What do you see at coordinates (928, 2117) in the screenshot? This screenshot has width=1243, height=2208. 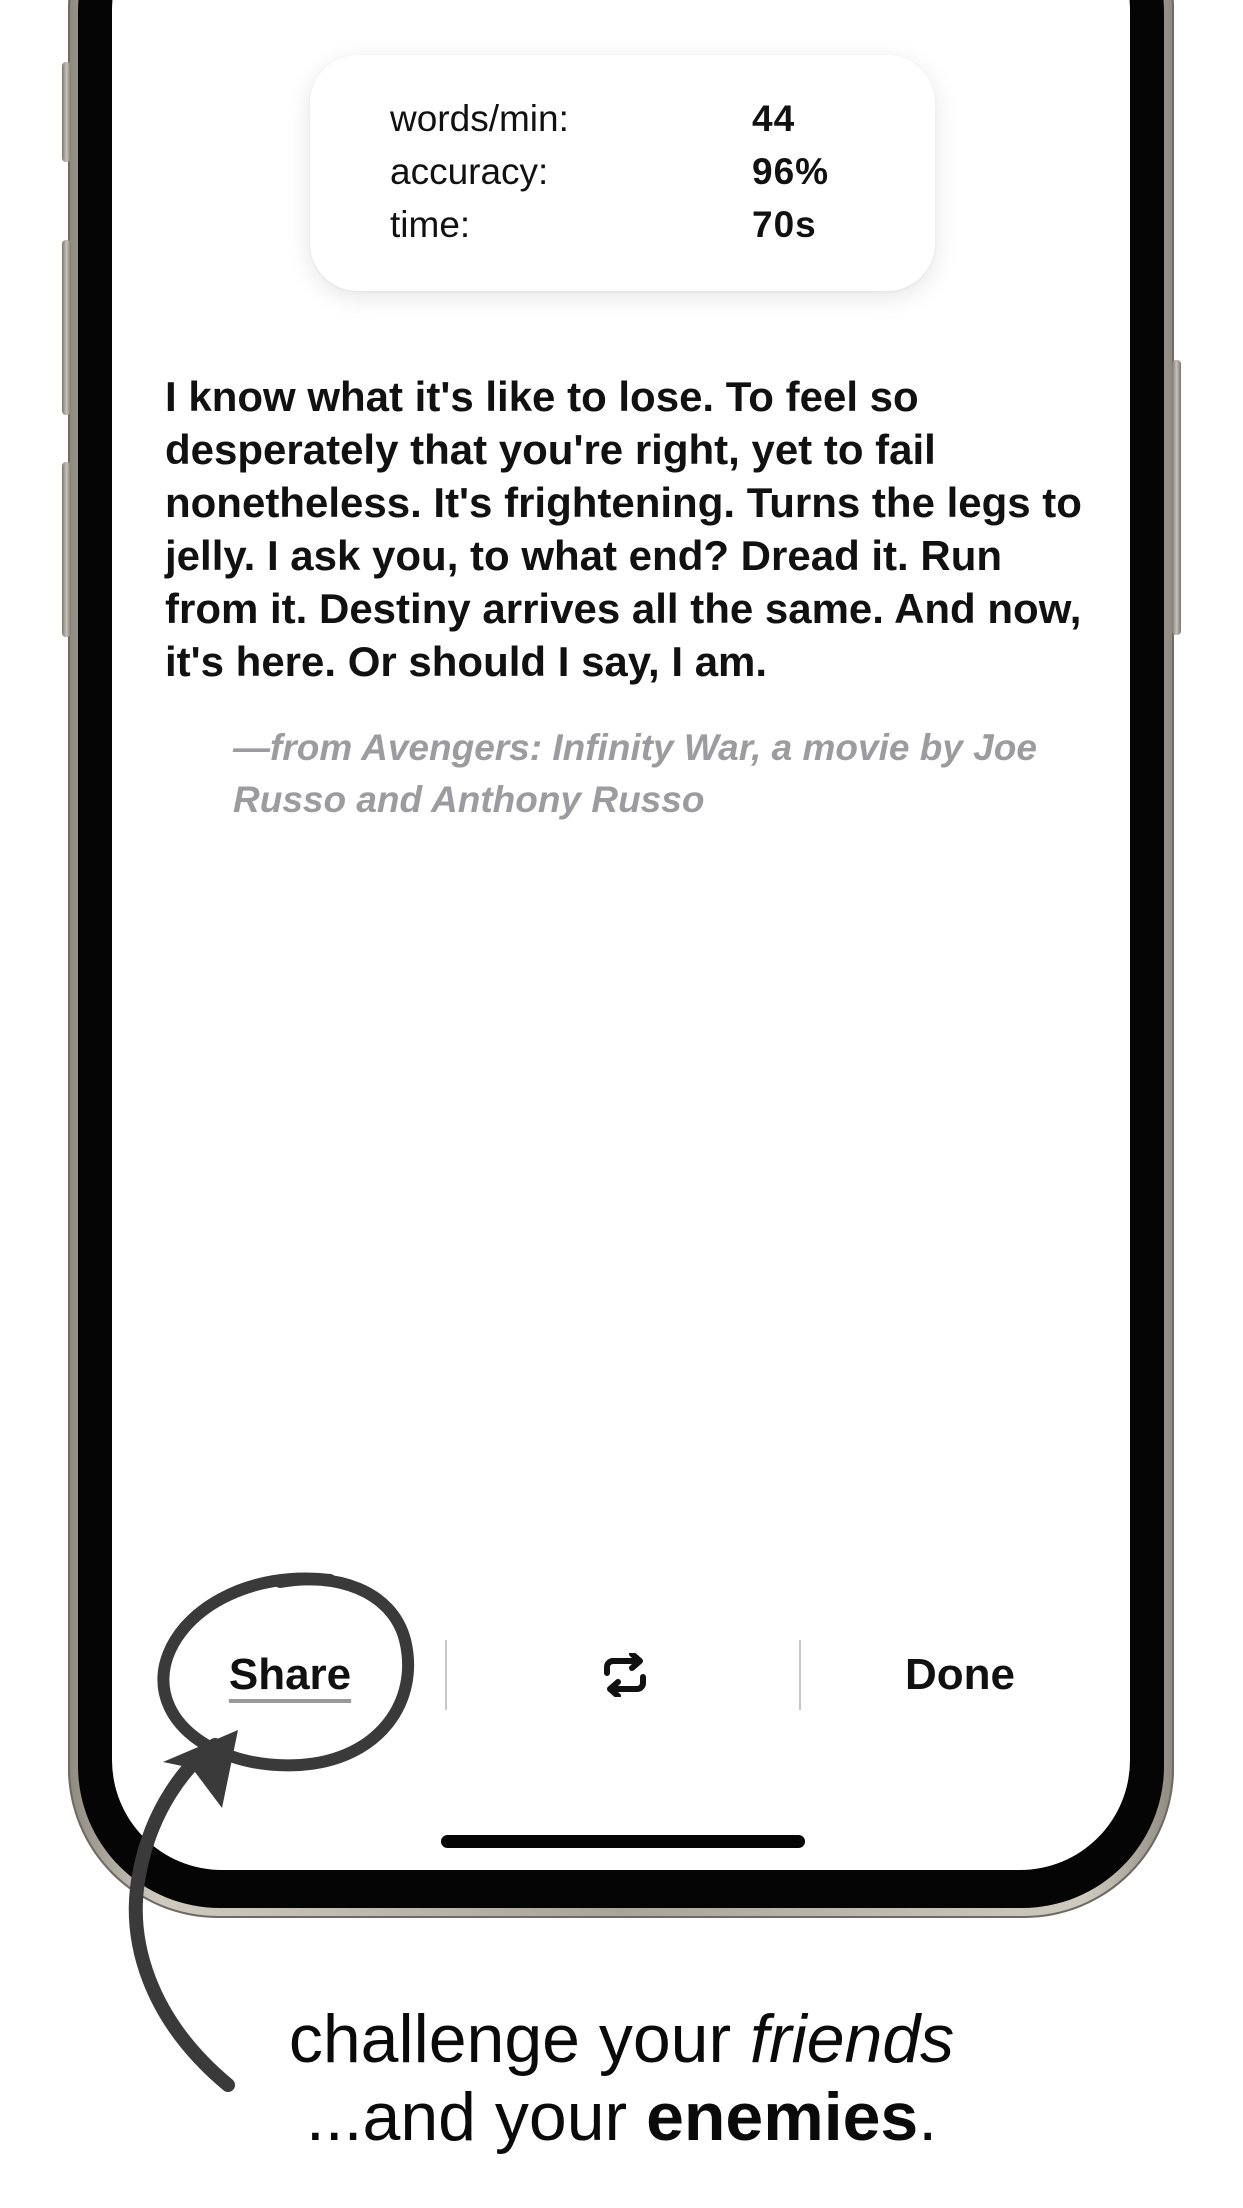 I see `caption-text: .` at bounding box center [928, 2117].